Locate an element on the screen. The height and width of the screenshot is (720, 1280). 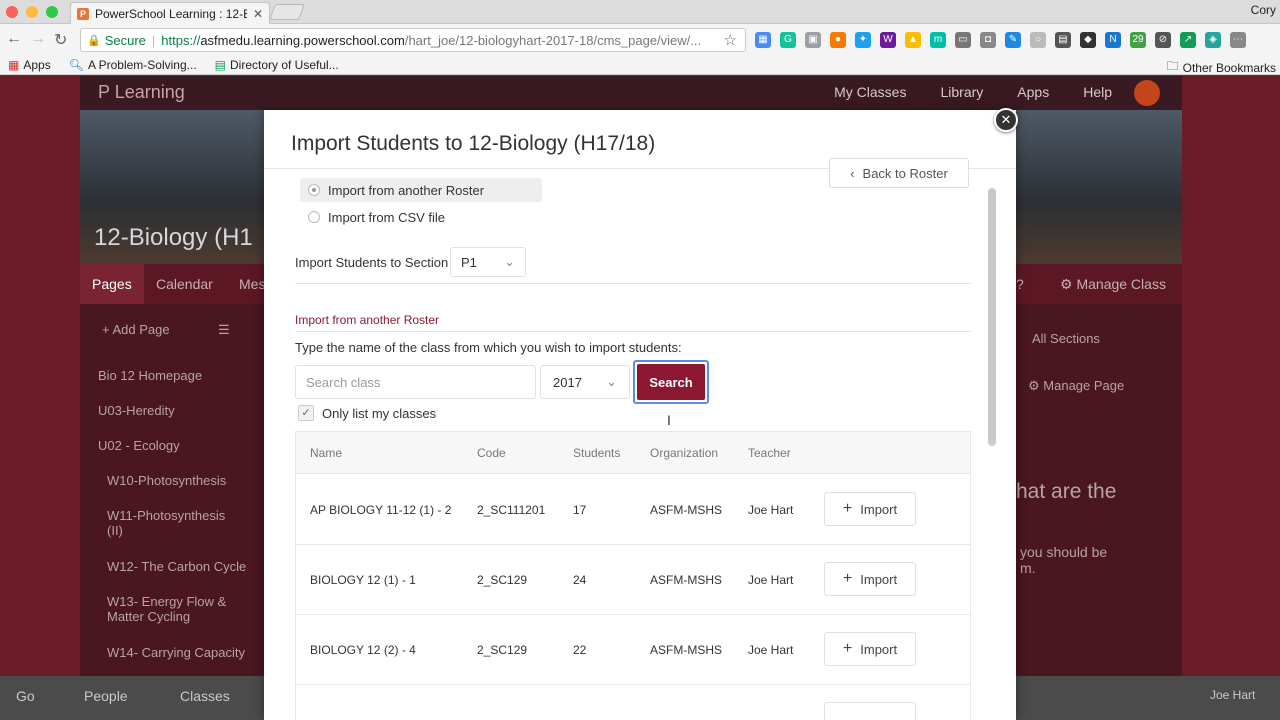
tab-help: ? is located at coordinates (1020, 284).